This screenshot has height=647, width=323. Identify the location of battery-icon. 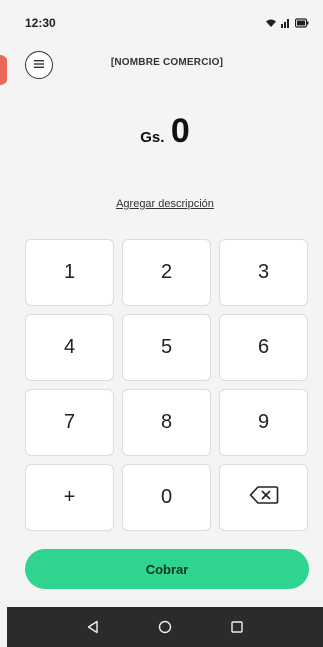
(301, 24).